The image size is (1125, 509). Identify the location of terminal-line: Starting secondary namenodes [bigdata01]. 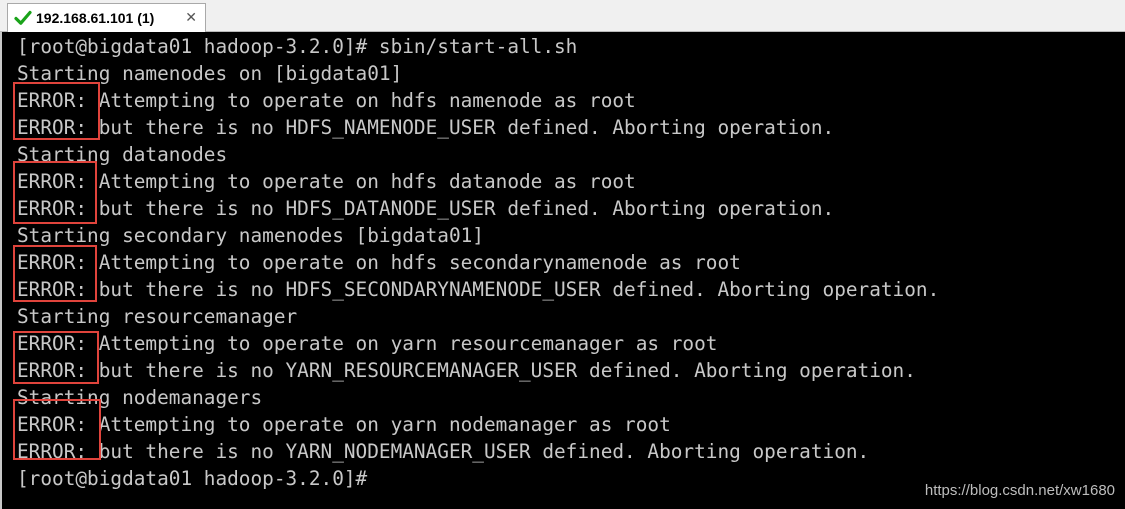
(250, 235).